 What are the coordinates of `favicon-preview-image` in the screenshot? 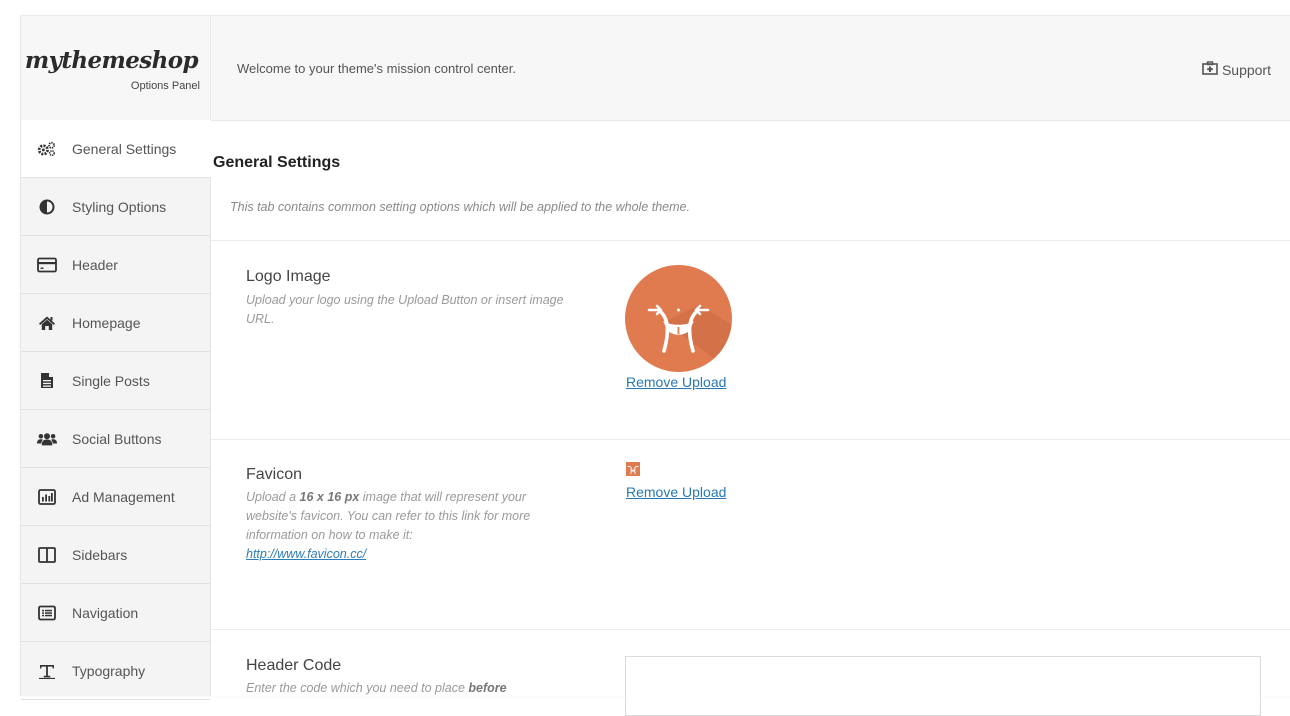 It's located at (633, 469).